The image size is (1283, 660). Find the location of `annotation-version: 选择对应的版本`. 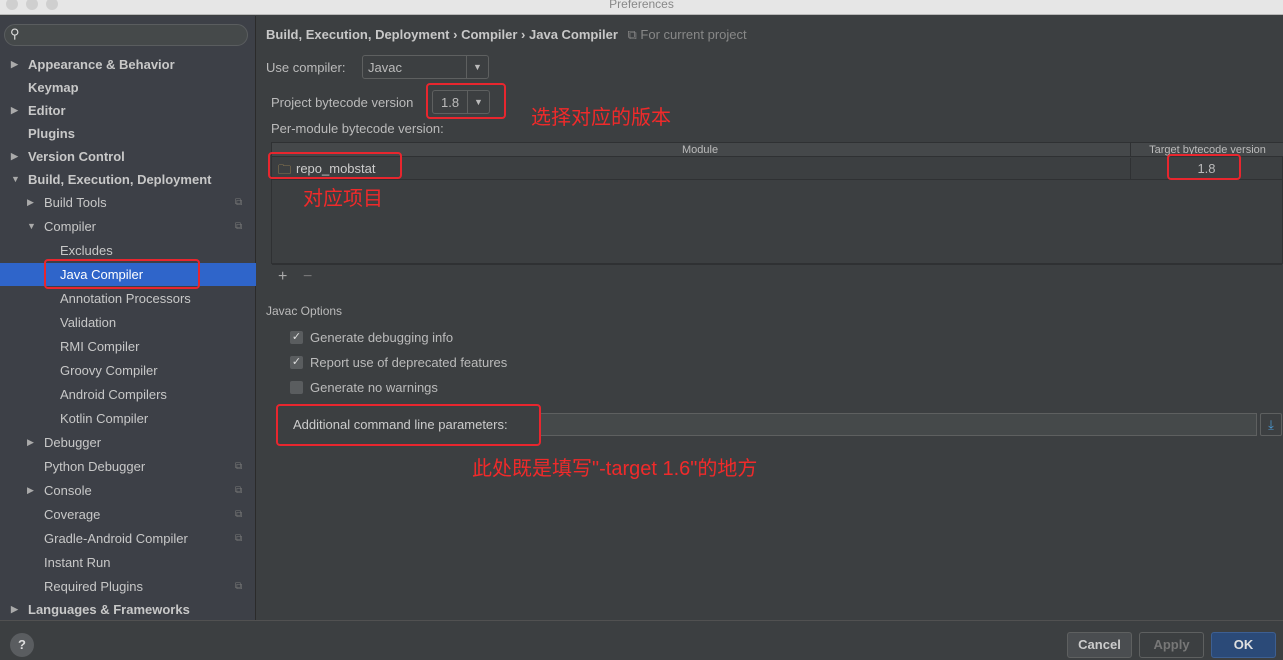

annotation-version: 选择对应的版本 is located at coordinates (601, 118).